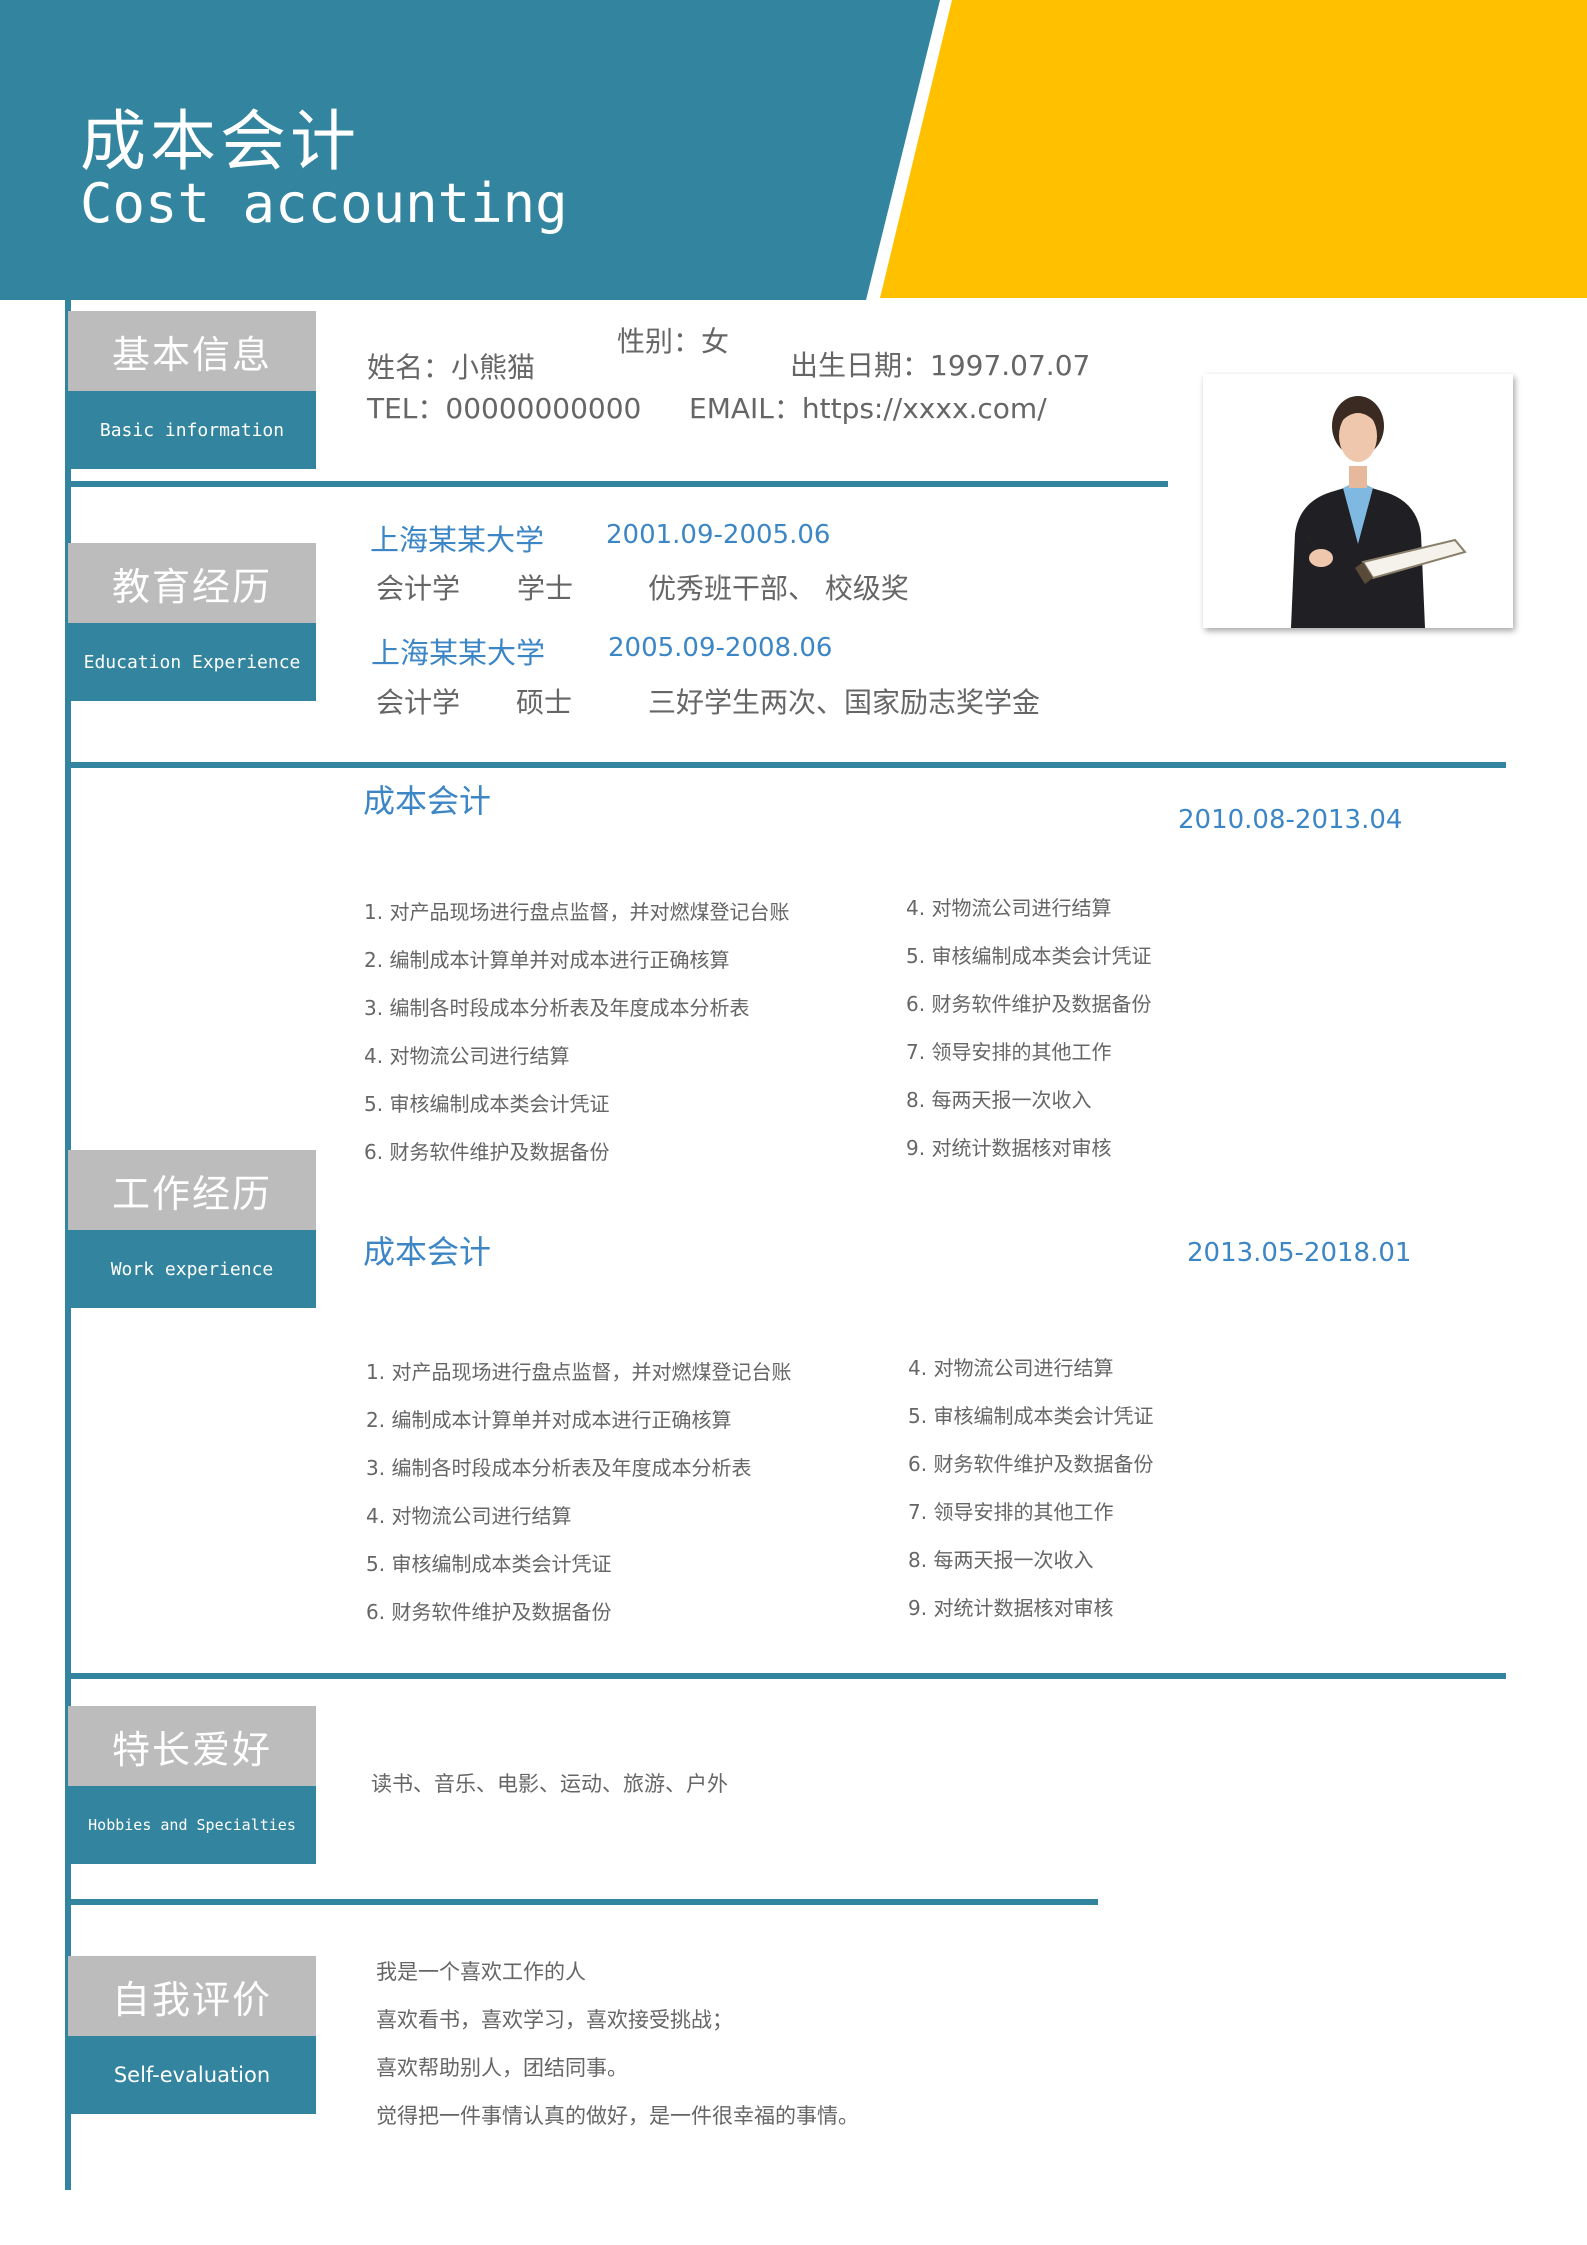  I want to click on hobbies-text: 读书、音乐、电影、运动、旅游、户外, so click(549, 1784).